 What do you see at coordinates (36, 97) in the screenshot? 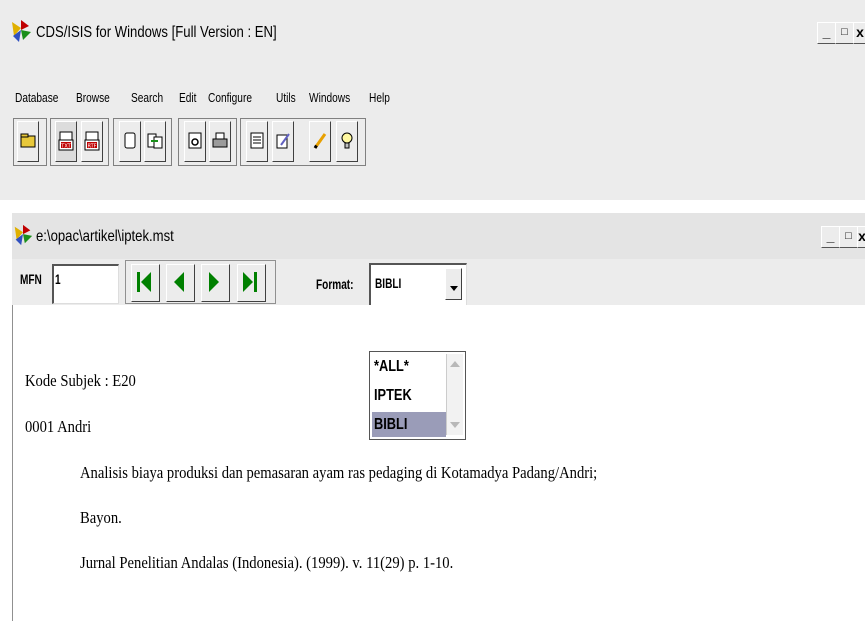
I see `menu-database: Database` at bounding box center [36, 97].